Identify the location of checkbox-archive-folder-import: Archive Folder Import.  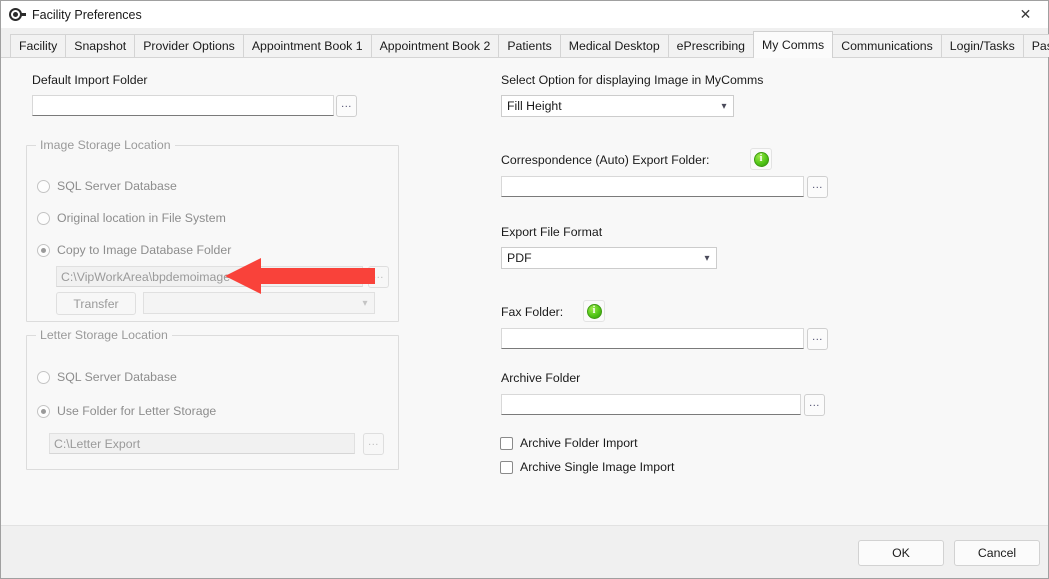
(569, 443).